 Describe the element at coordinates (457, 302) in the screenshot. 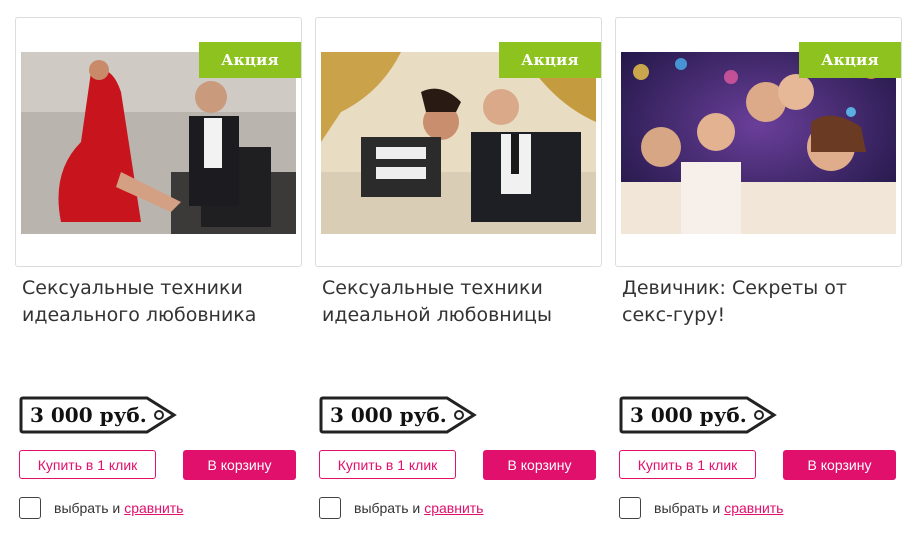

I see `product-title: Сексуальные техники идеальной любовницы` at that location.